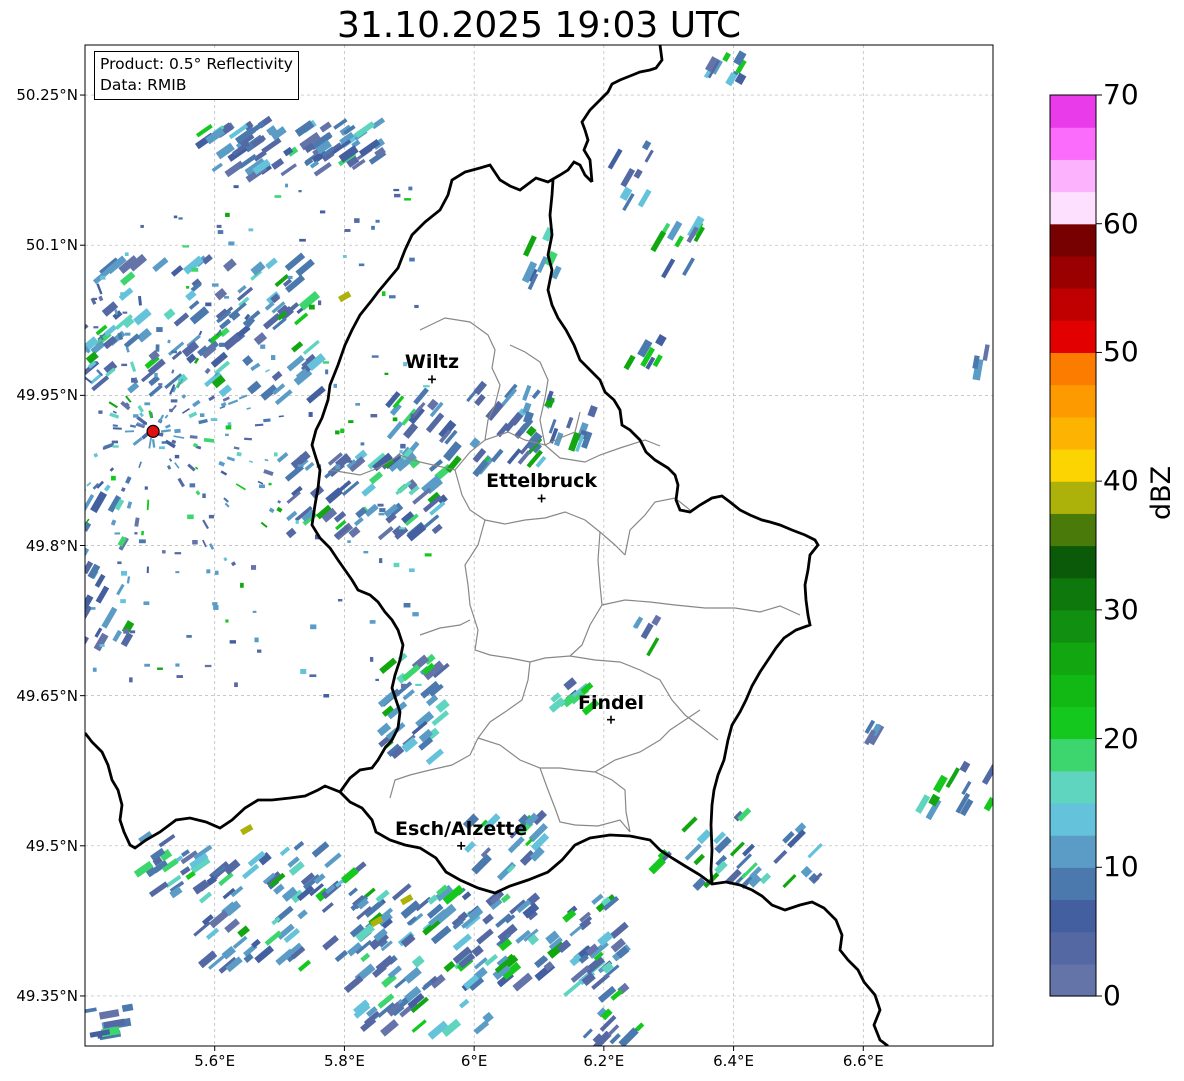 The width and height of the screenshot is (1184, 1081). What do you see at coordinates (1075, 545) in the screenshot?
I see `colorbar` at bounding box center [1075, 545].